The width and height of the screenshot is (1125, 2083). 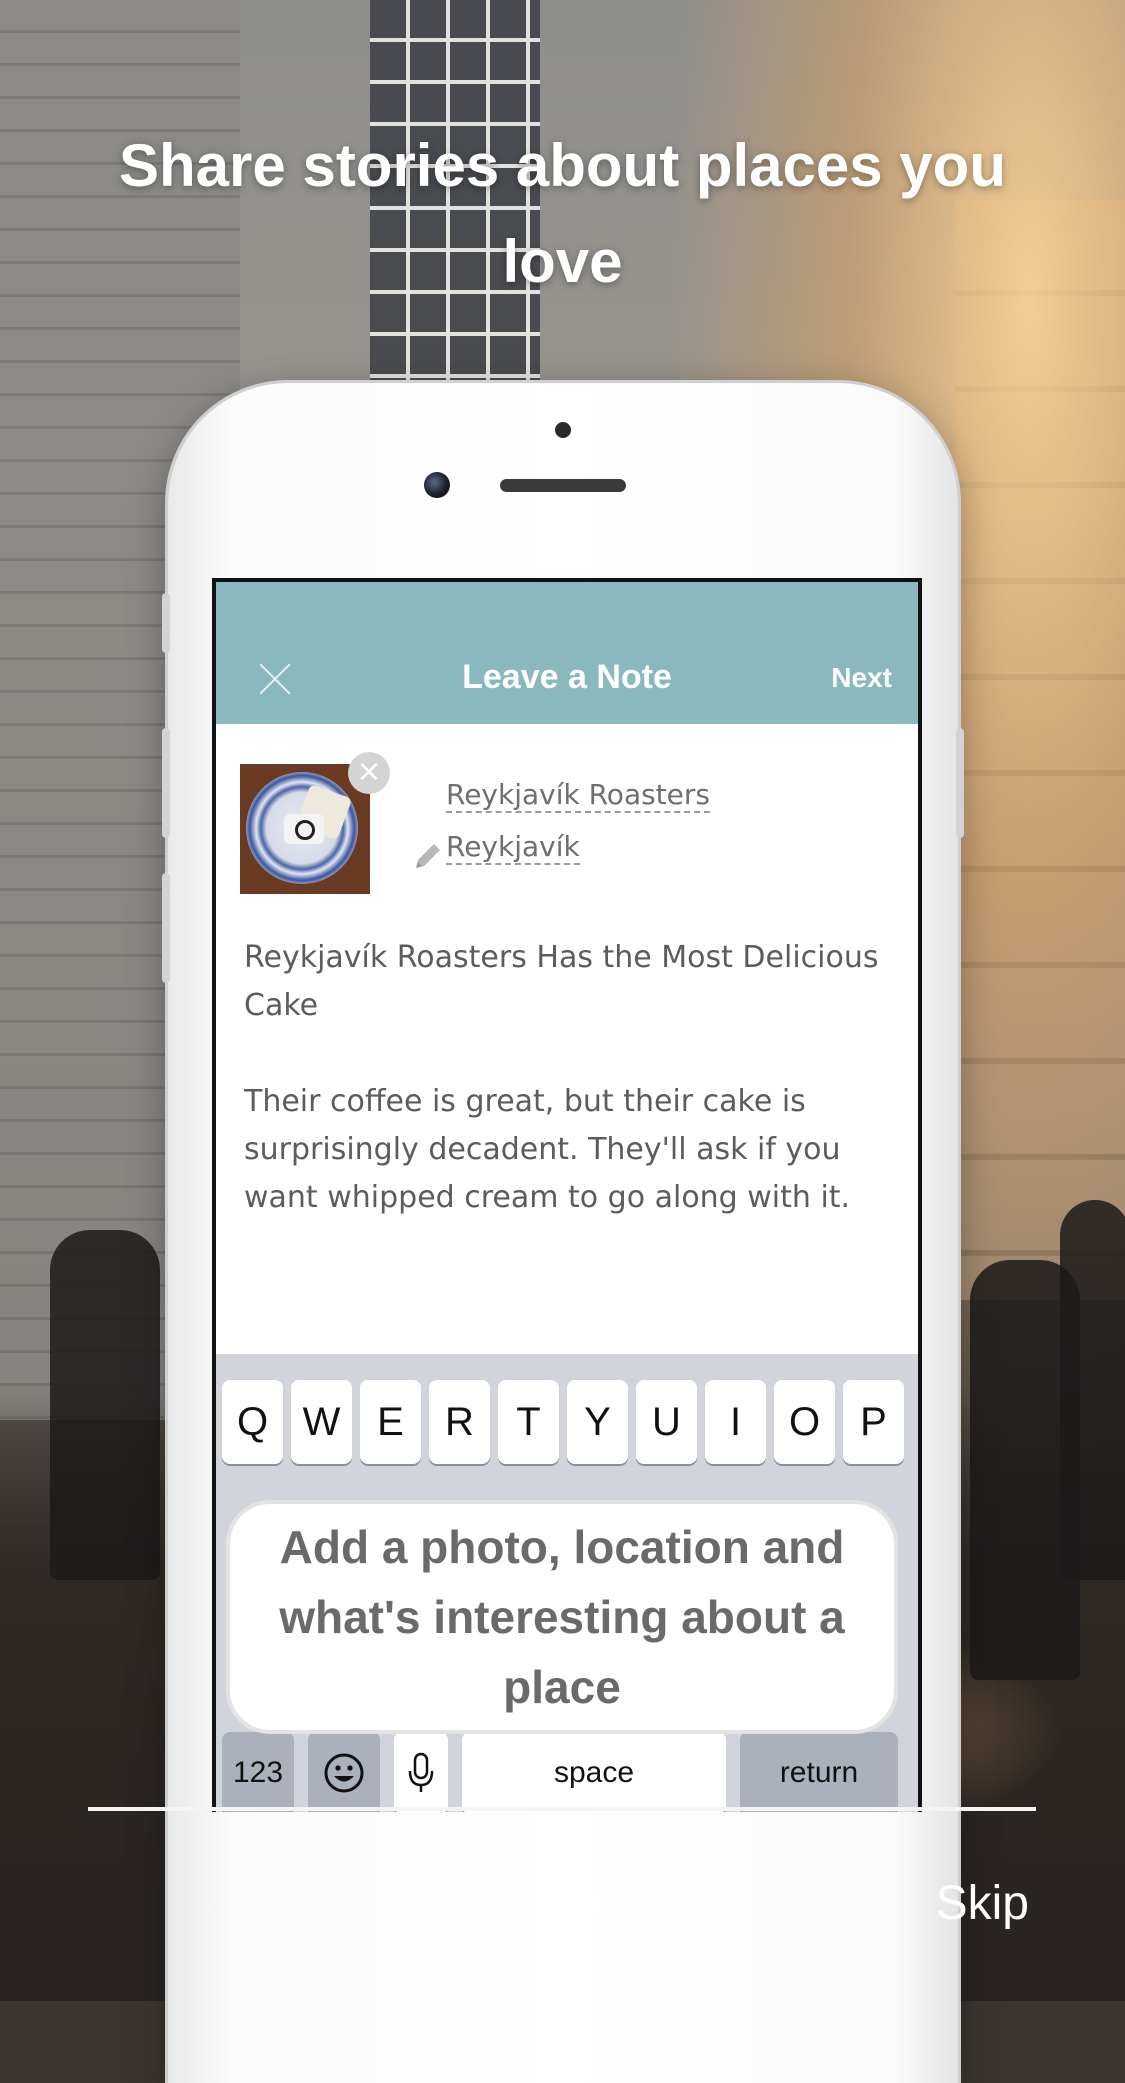 What do you see at coordinates (562, 1904) in the screenshot?
I see `page-indicator` at bounding box center [562, 1904].